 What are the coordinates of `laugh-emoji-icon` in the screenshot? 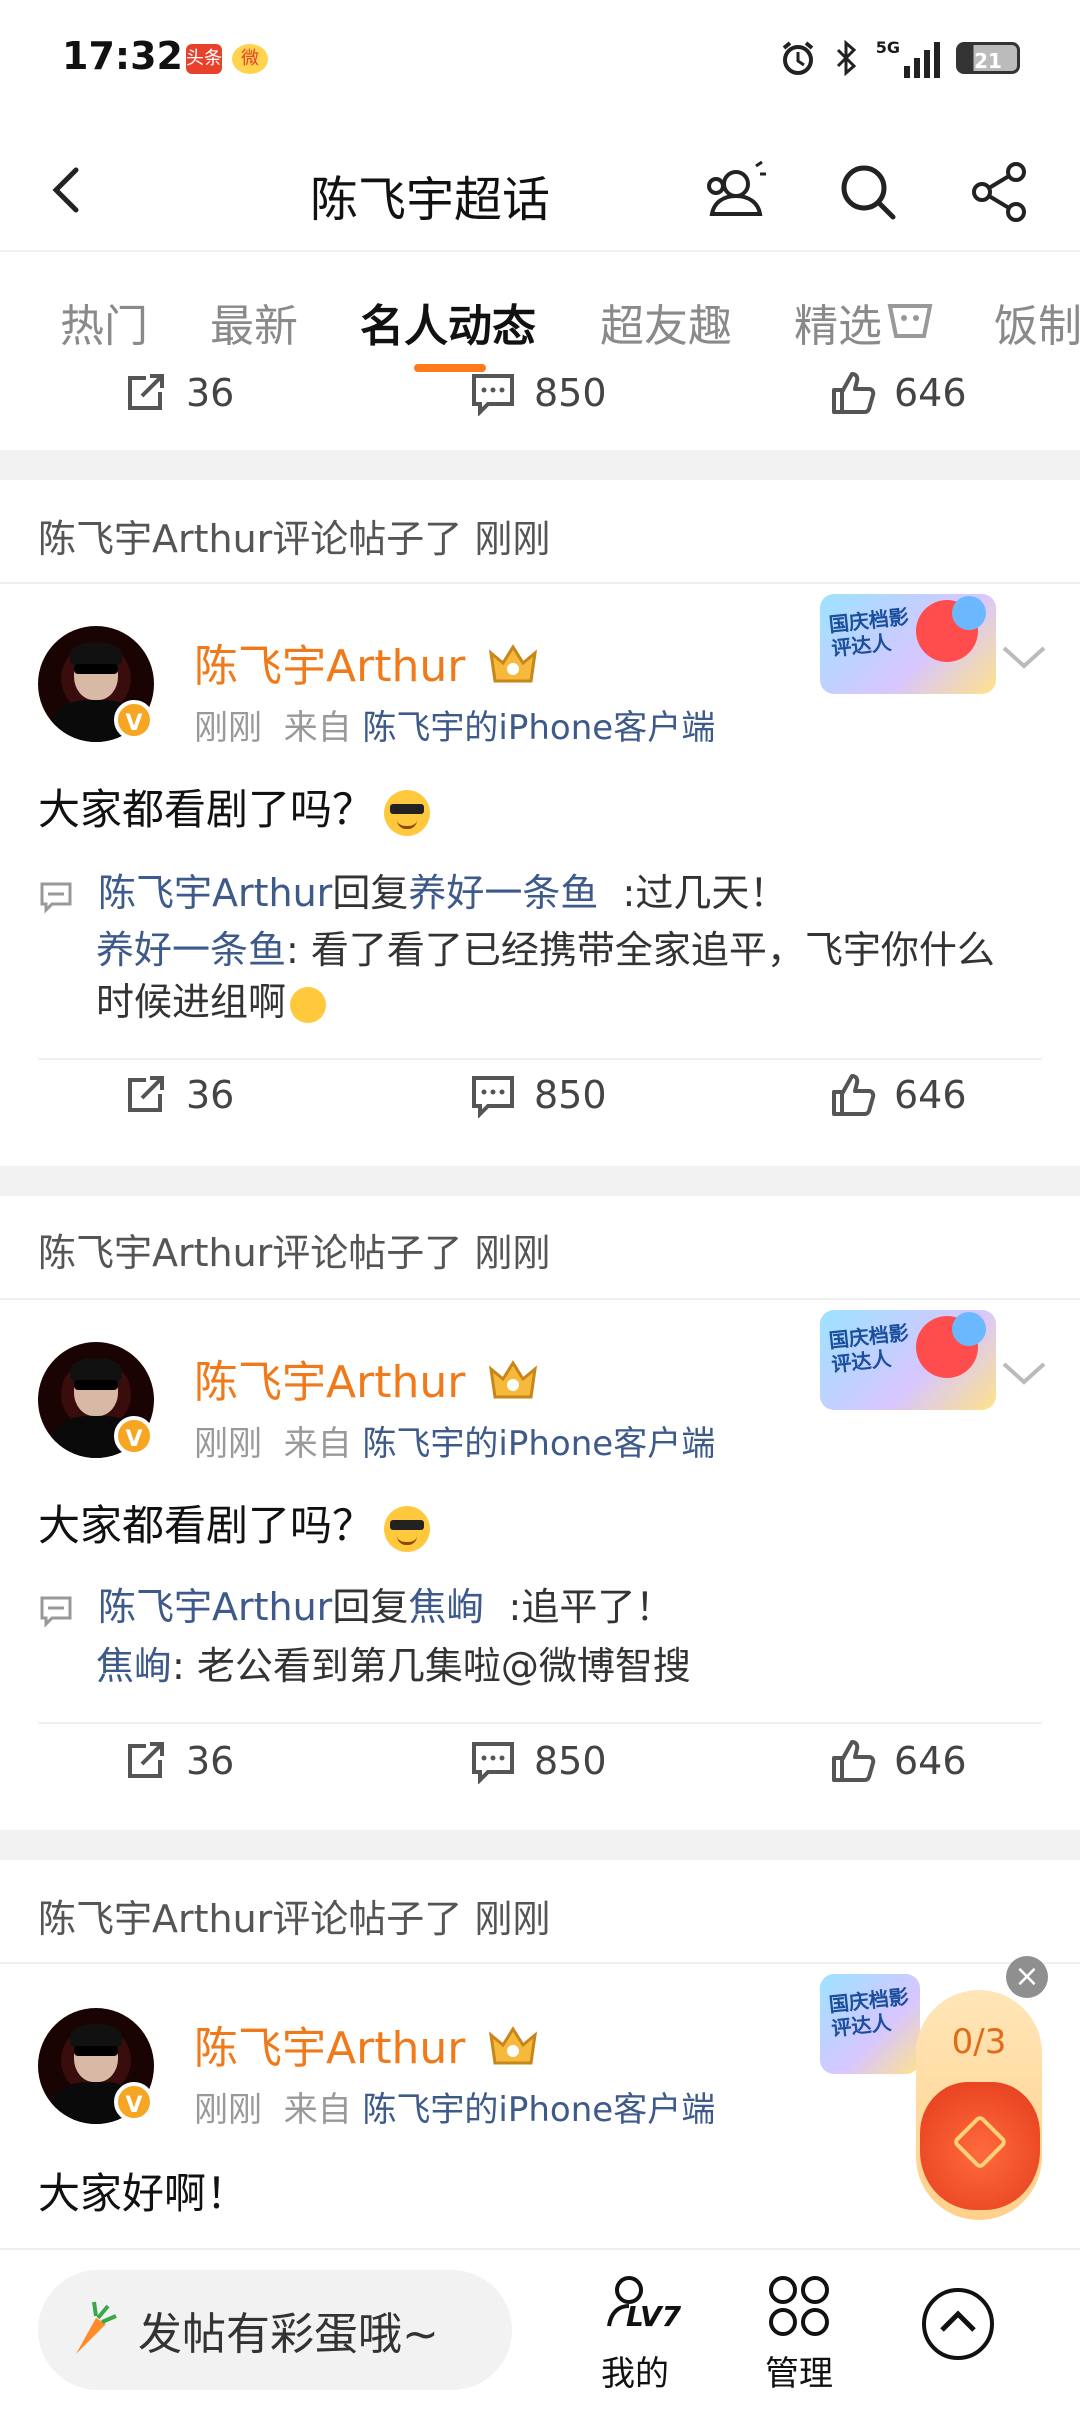 It's located at (308, 1004).